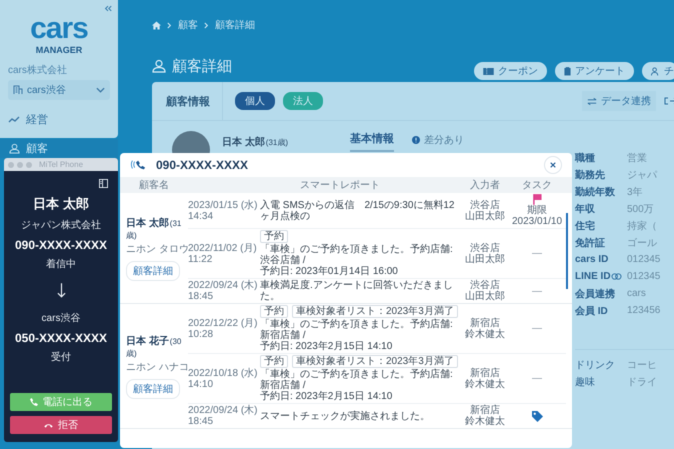  What do you see at coordinates (488, 71) in the screenshot?
I see `ticket-icon` at bounding box center [488, 71].